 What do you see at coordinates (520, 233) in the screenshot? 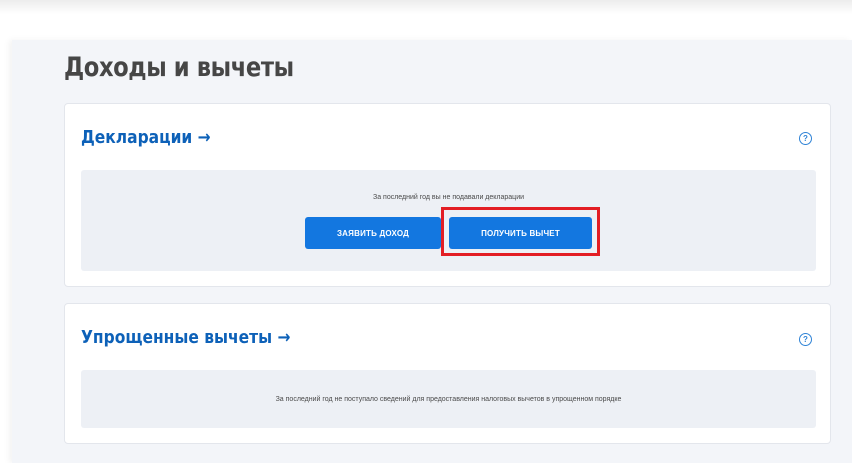
I see `get-deduction-button: ПОЛУЧИТЬ ВЫЧЕТ` at bounding box center [520, 233].